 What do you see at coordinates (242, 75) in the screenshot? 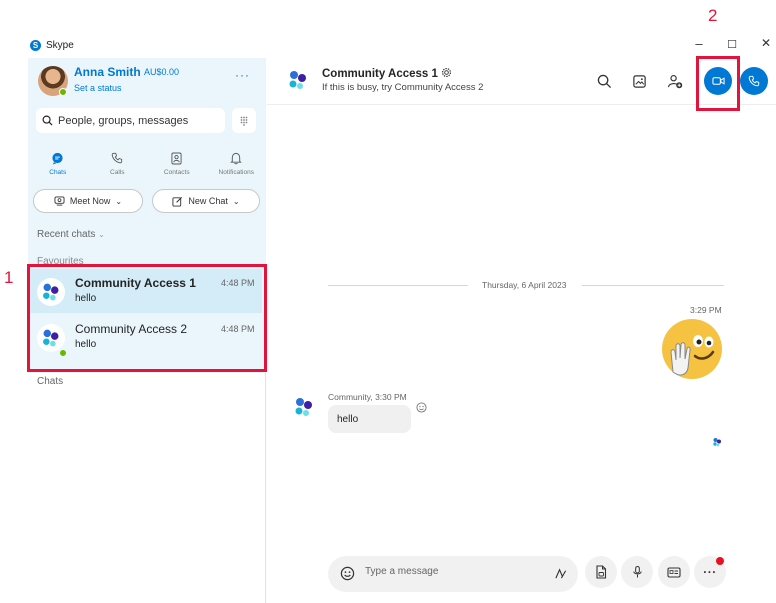
I see `profile-more-button: ···` at bounding box center [242, 75].